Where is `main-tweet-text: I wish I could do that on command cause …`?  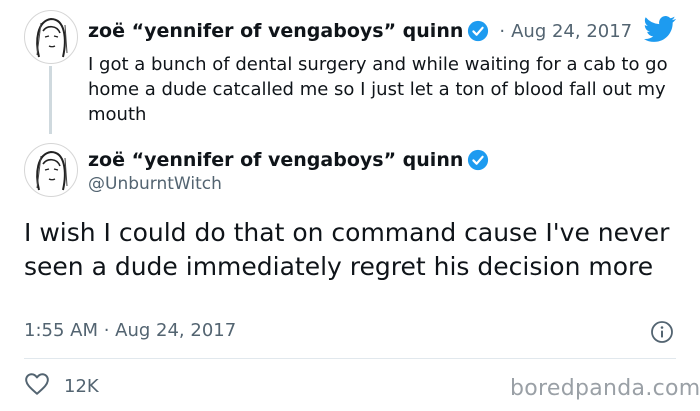 main-tweet-text: I wish I could do that on command cause … is located at coordinates (347, 249).